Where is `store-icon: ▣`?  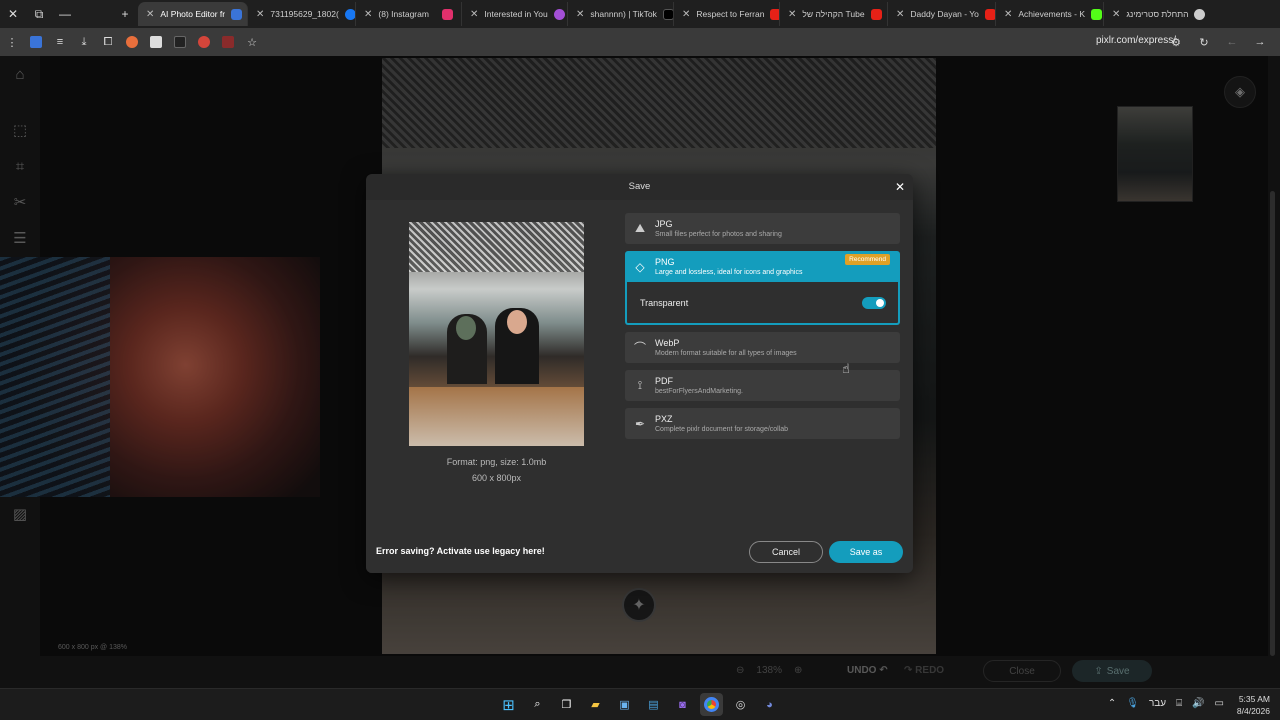
store-icon: ▣ is located at coordinates (624, 704).